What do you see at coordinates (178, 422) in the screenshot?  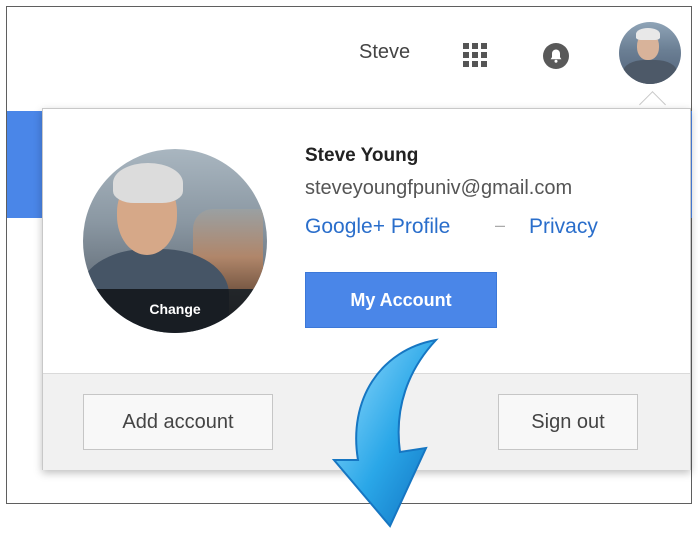 I see `add-account-button: Add account` at bounding box center [178, 422].